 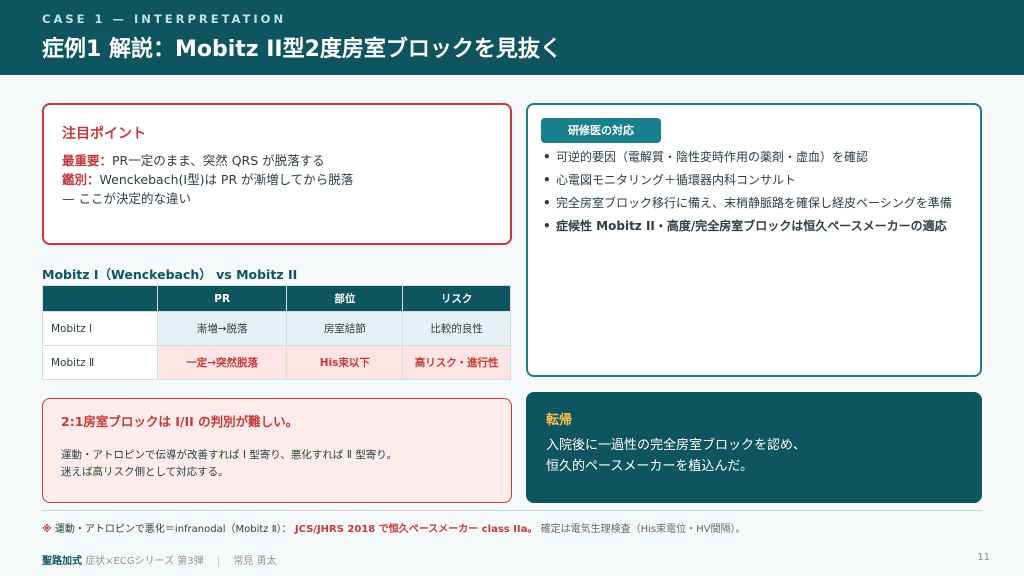 I want to click on focus-heading: 注目ポイント, so click(x=104, y=134).